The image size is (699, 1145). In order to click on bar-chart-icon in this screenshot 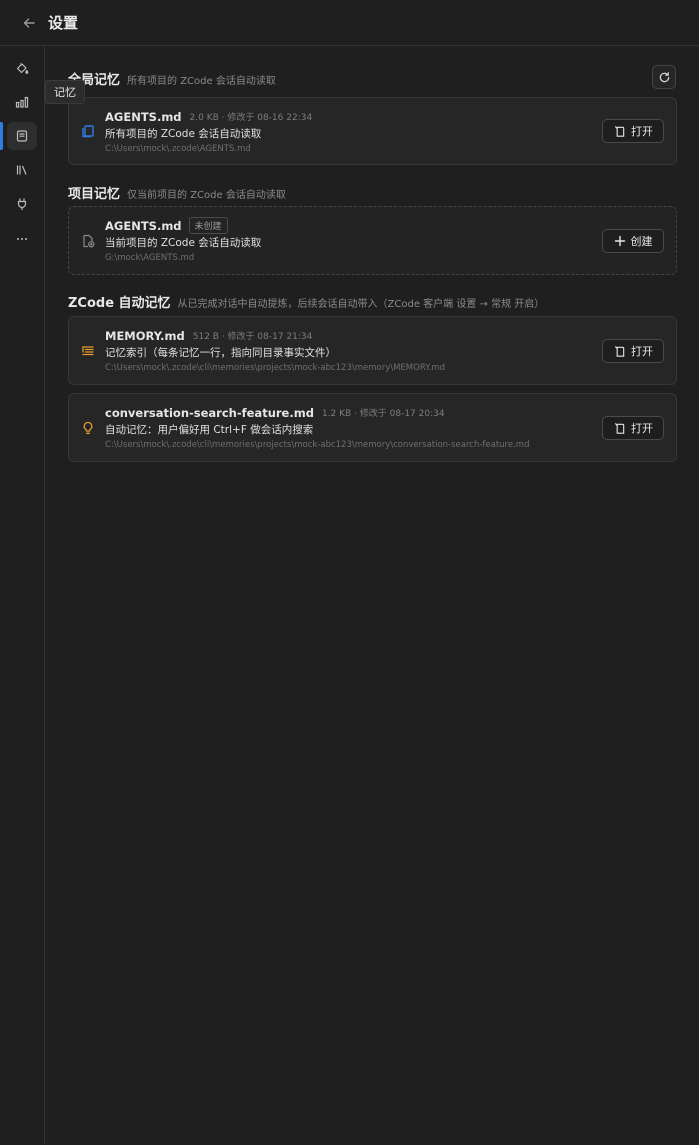, I will do `click(22, 102)`.